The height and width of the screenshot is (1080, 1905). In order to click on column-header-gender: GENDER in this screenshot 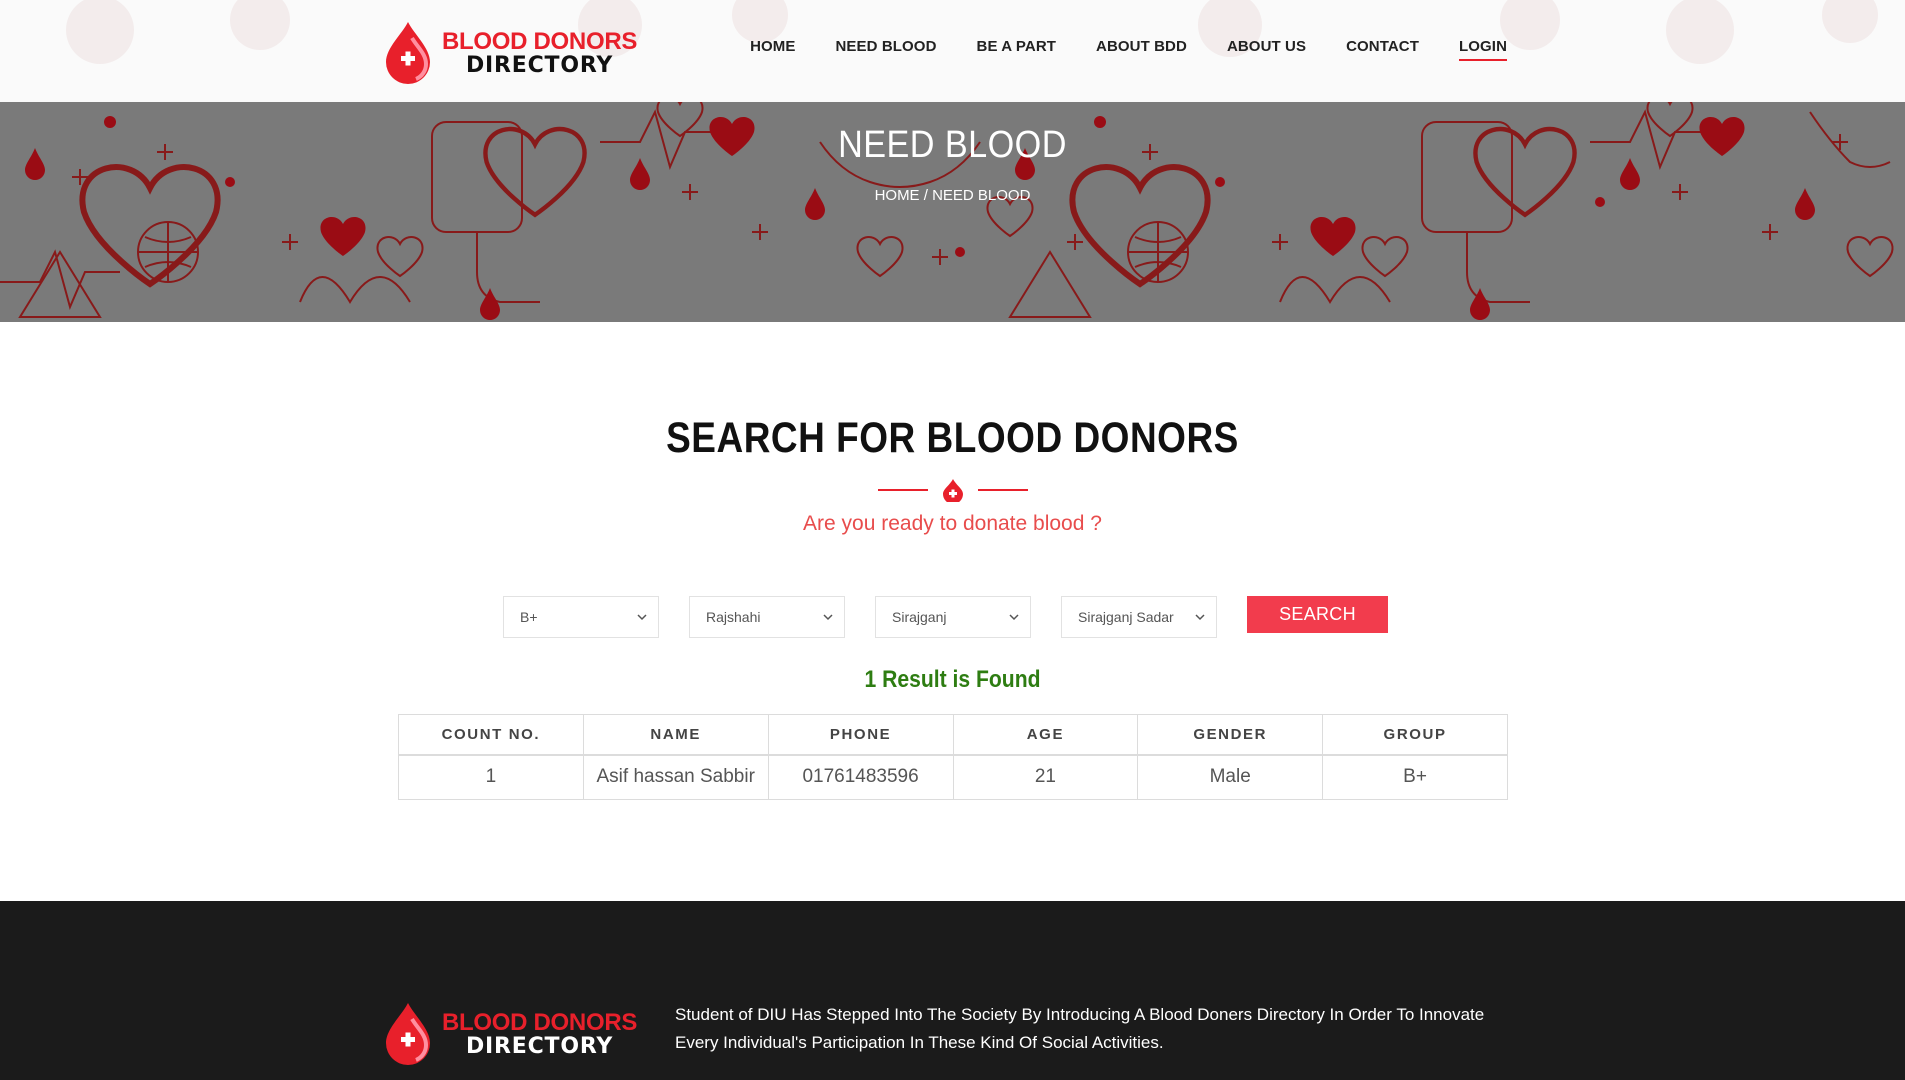, I will do `click(1230, 735)`.